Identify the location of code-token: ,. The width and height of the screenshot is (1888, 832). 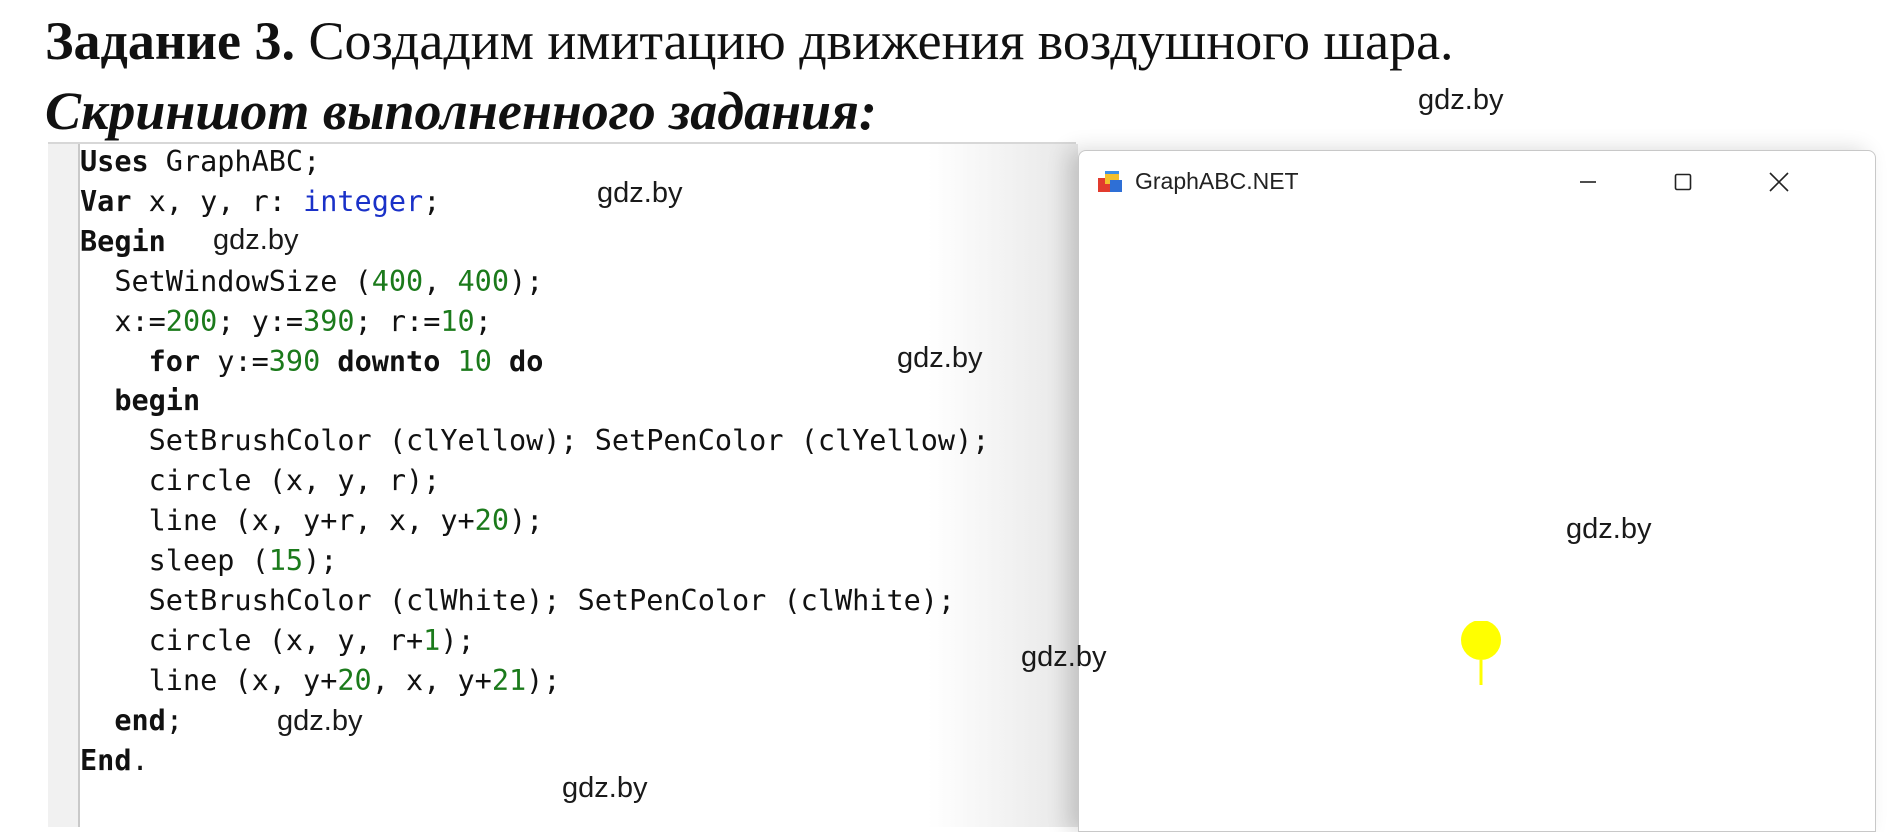
(440, 281).